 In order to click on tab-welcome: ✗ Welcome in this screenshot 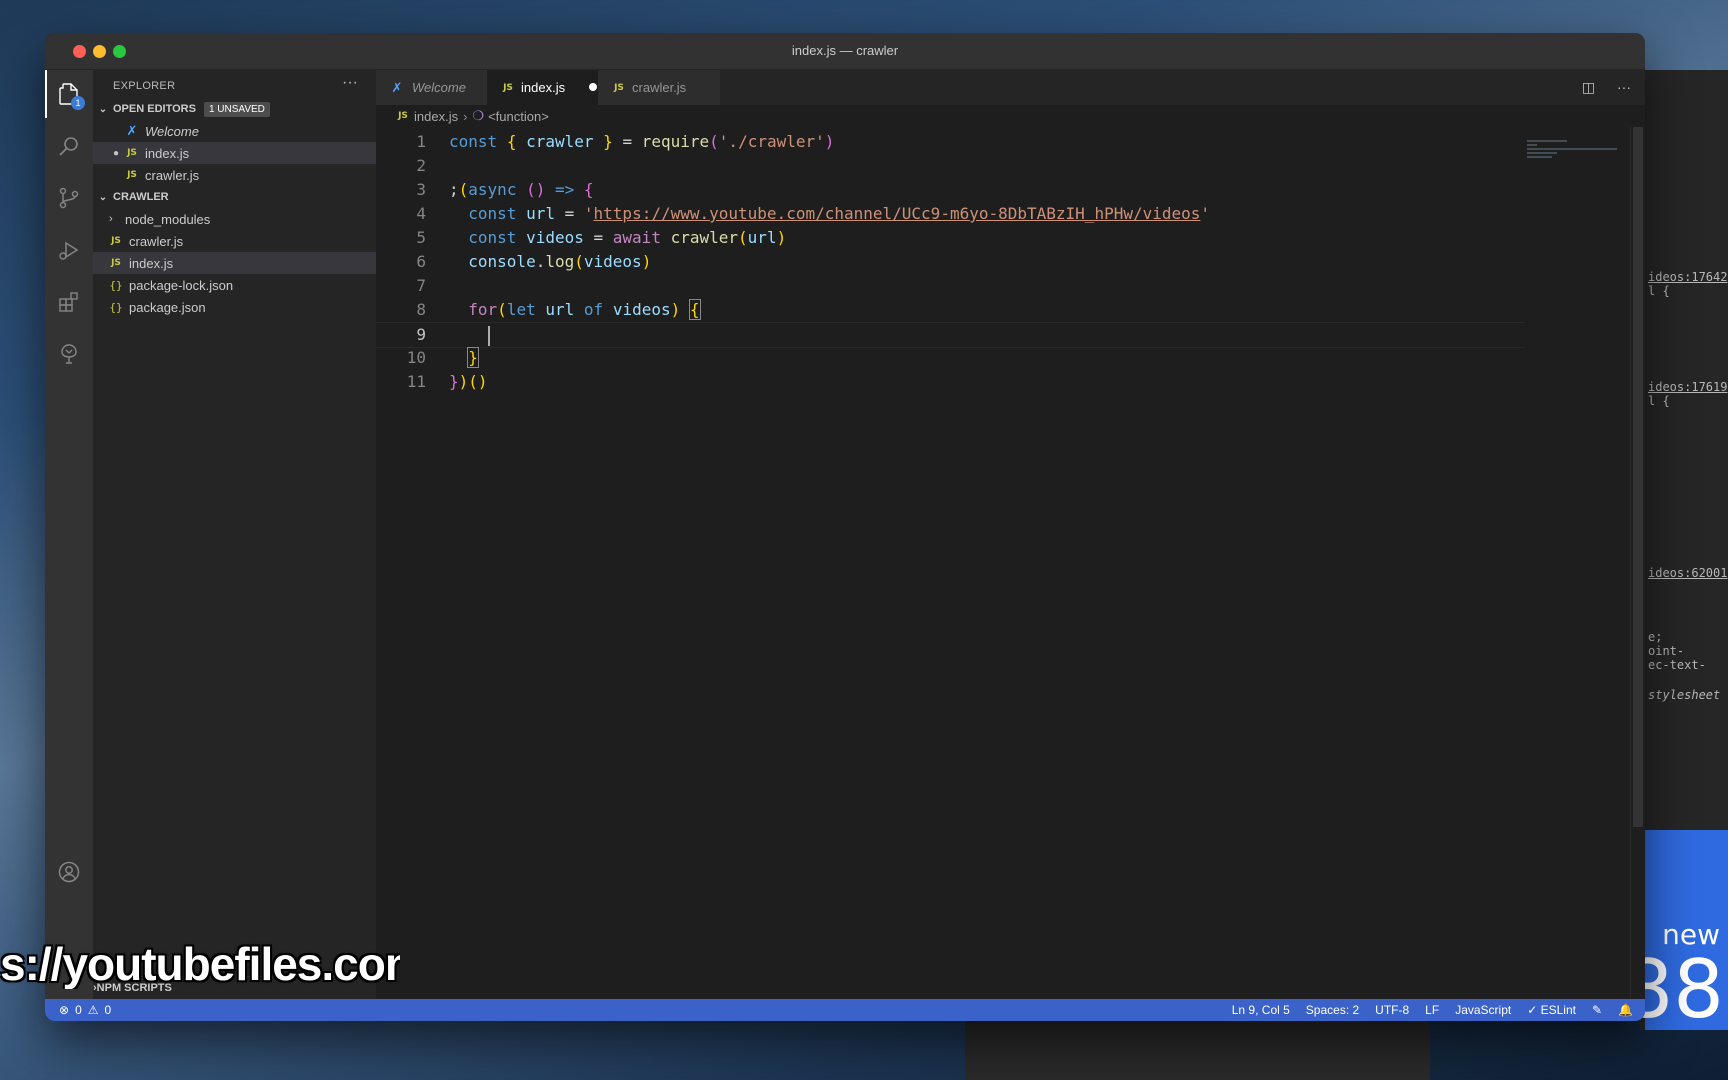, I will do `click(437, 87)`.